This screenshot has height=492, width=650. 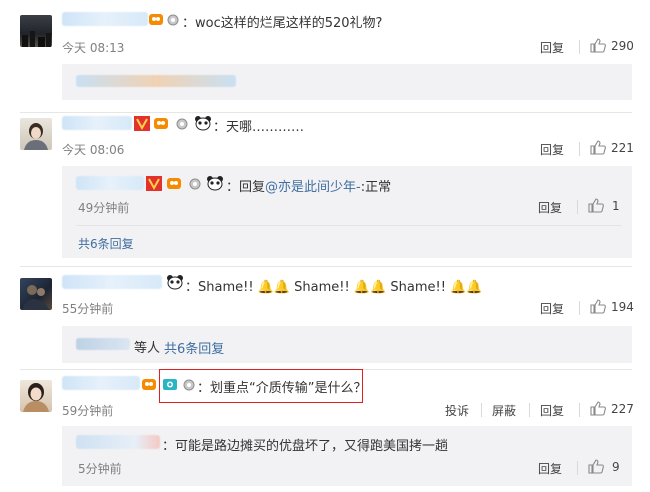 I want to click on comment-time: 59分钟前, so click(x=88, y=411).